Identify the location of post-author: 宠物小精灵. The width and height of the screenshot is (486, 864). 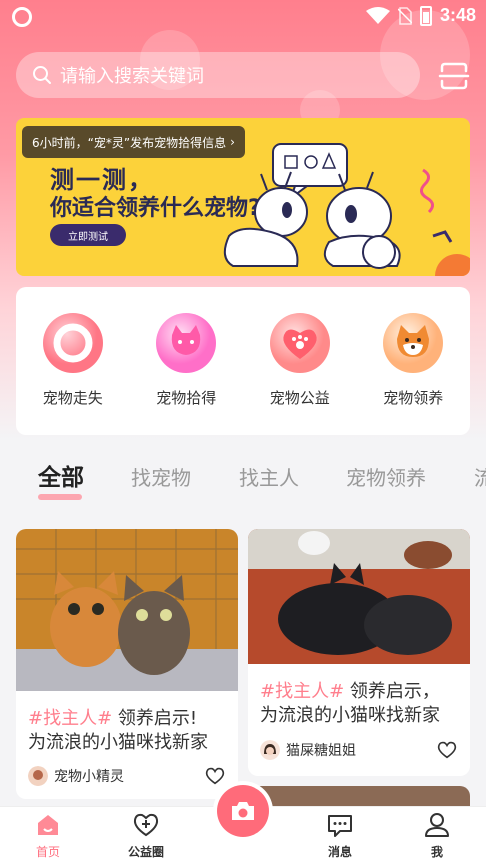
(89, 777).